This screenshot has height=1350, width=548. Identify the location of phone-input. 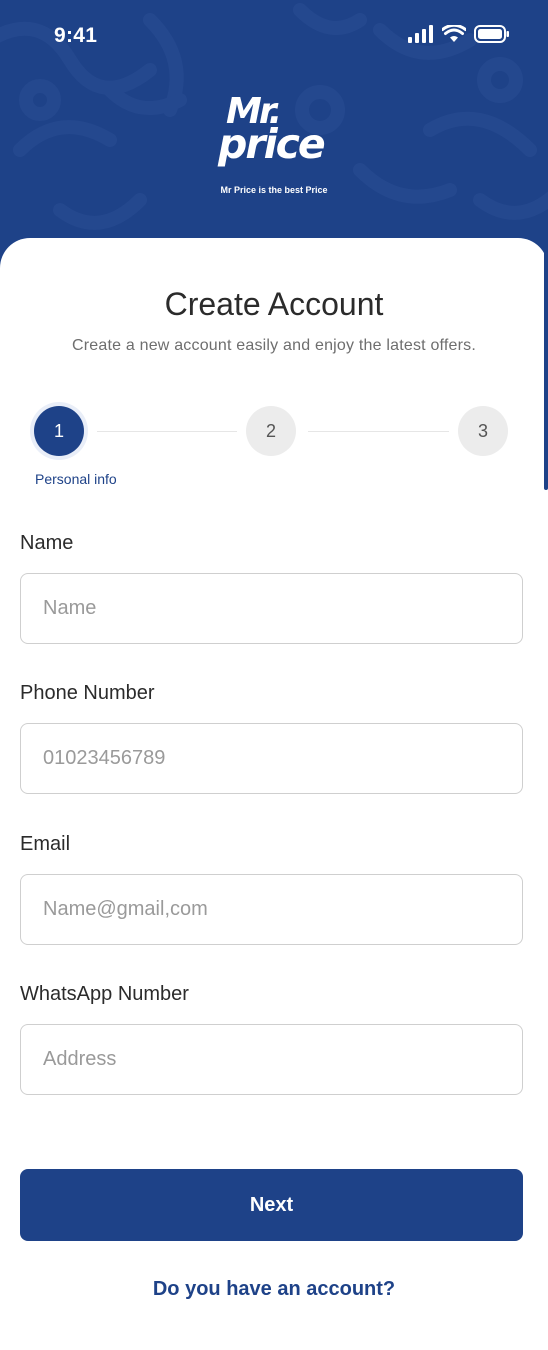
(271, 758).